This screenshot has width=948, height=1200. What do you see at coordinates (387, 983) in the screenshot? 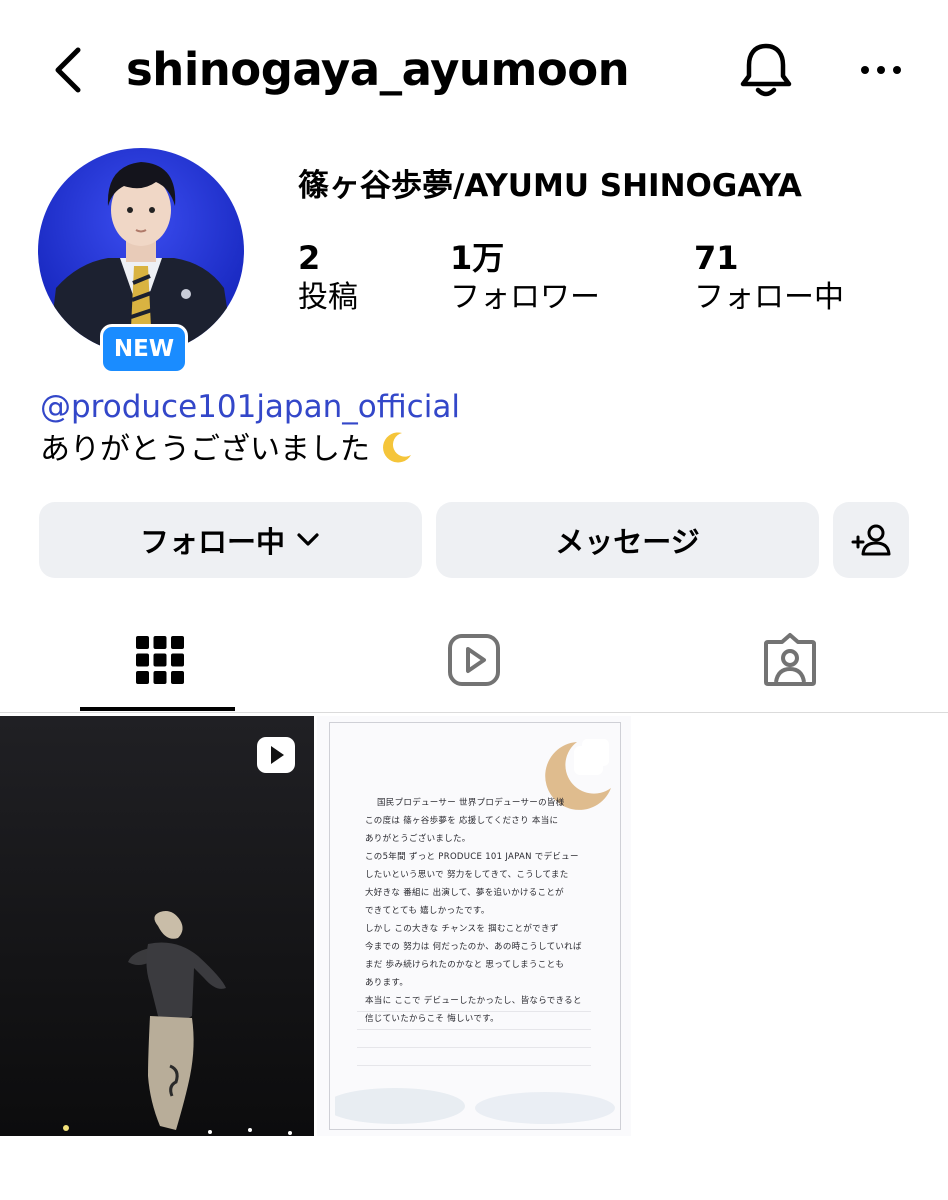
I see `letter-line-11: あります。` at bounding box center [387, 983].